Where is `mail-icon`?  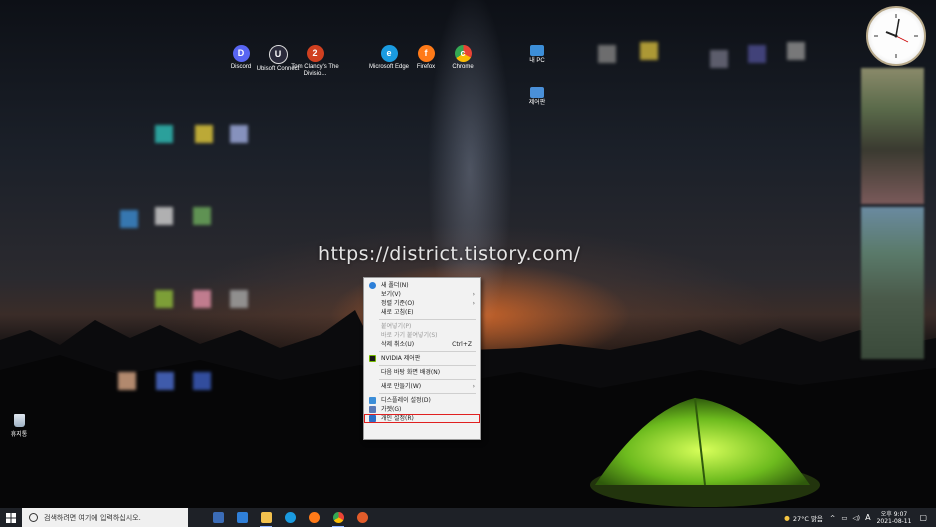
mail-icon is located at coordinates (242, 517).